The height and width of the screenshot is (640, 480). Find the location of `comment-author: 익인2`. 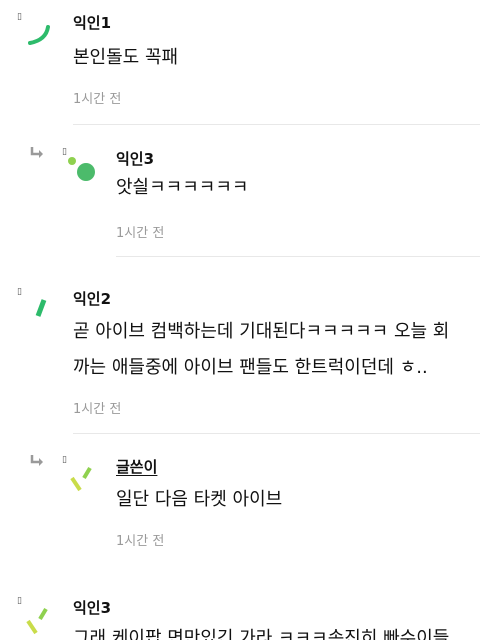

comment-author: 익인2 is located at coordinates (92, 298).